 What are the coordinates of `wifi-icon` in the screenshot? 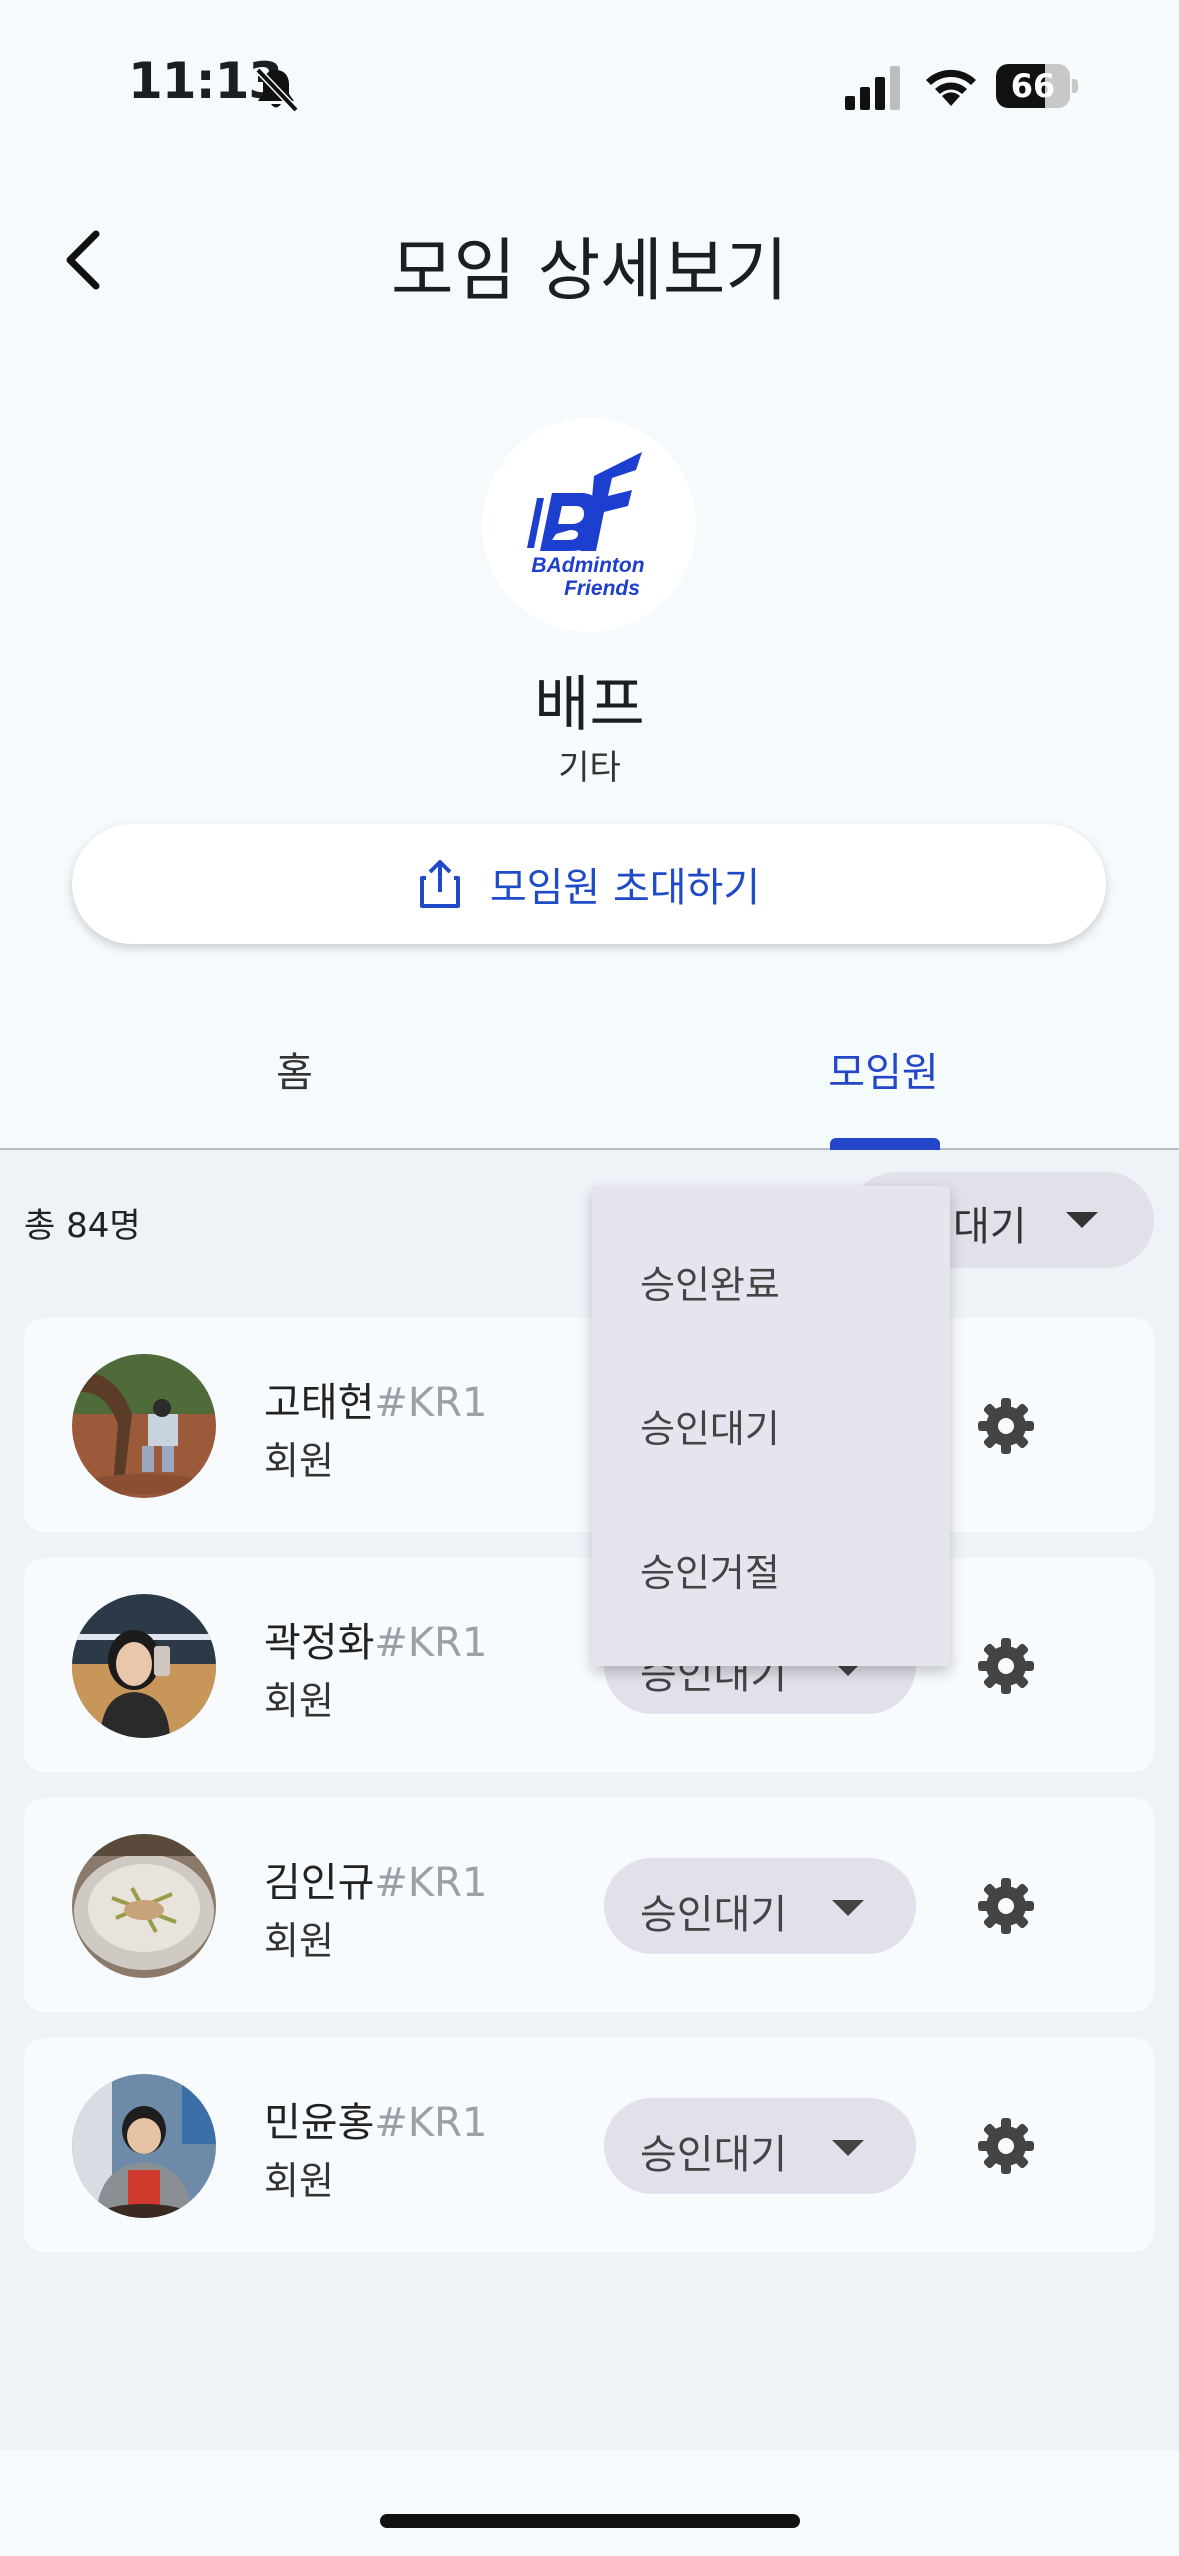 It's located at (951, 87).